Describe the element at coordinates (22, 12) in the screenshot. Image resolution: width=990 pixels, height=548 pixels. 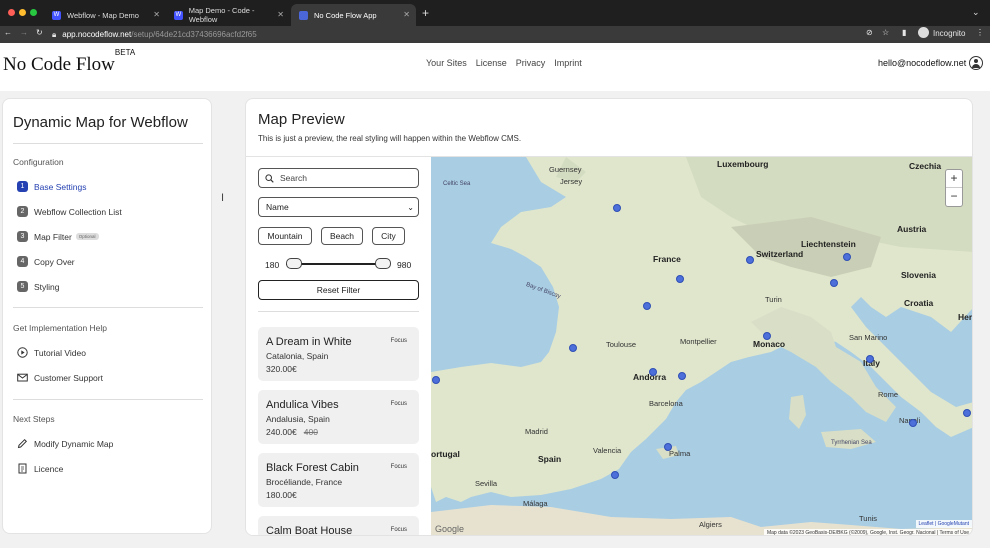
I see `minimize-window-button` at that location.